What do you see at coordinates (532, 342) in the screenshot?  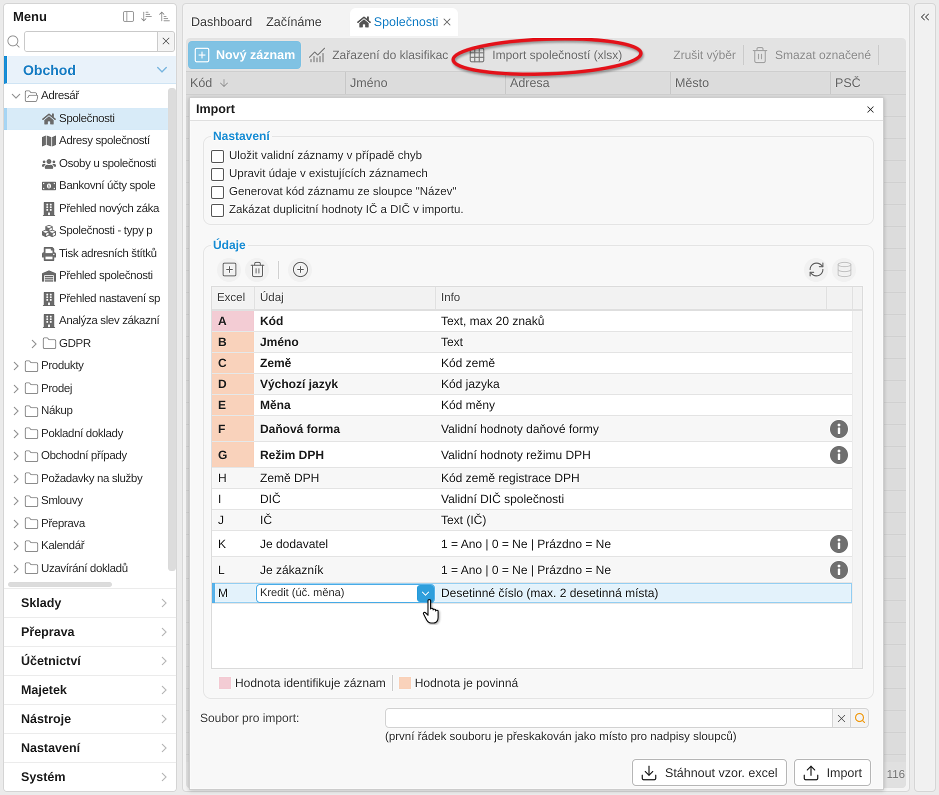 I see `table-row: B Jméno Text` at bounding box center [532, 342].